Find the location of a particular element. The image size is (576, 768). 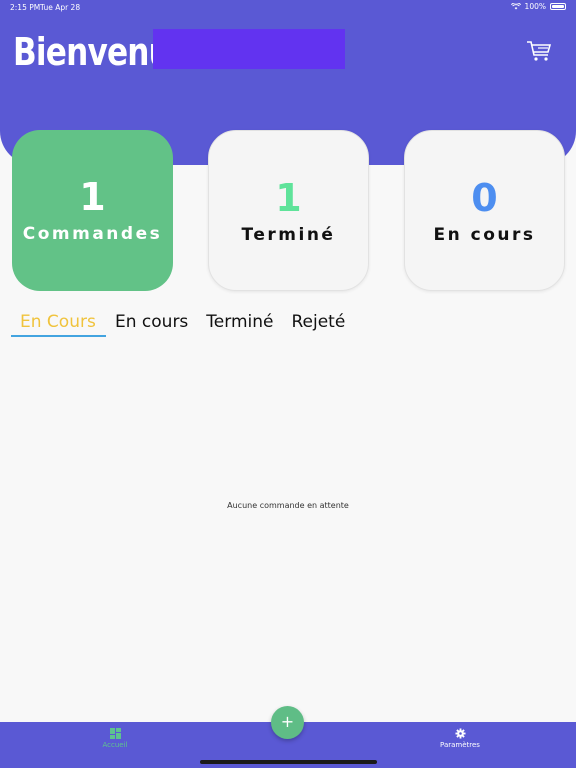

stat-card-commandes: 1 Commandes is located at coordinates (92, 210).